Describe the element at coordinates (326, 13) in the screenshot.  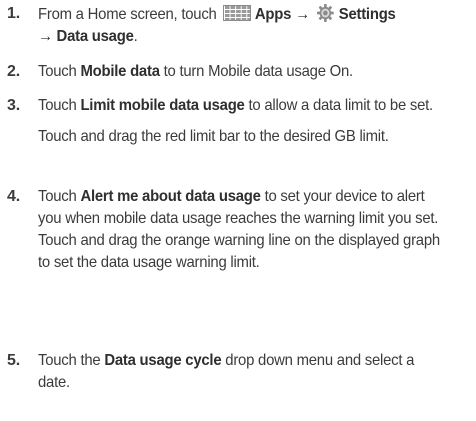
I see `settings-gear-icon` at that location.